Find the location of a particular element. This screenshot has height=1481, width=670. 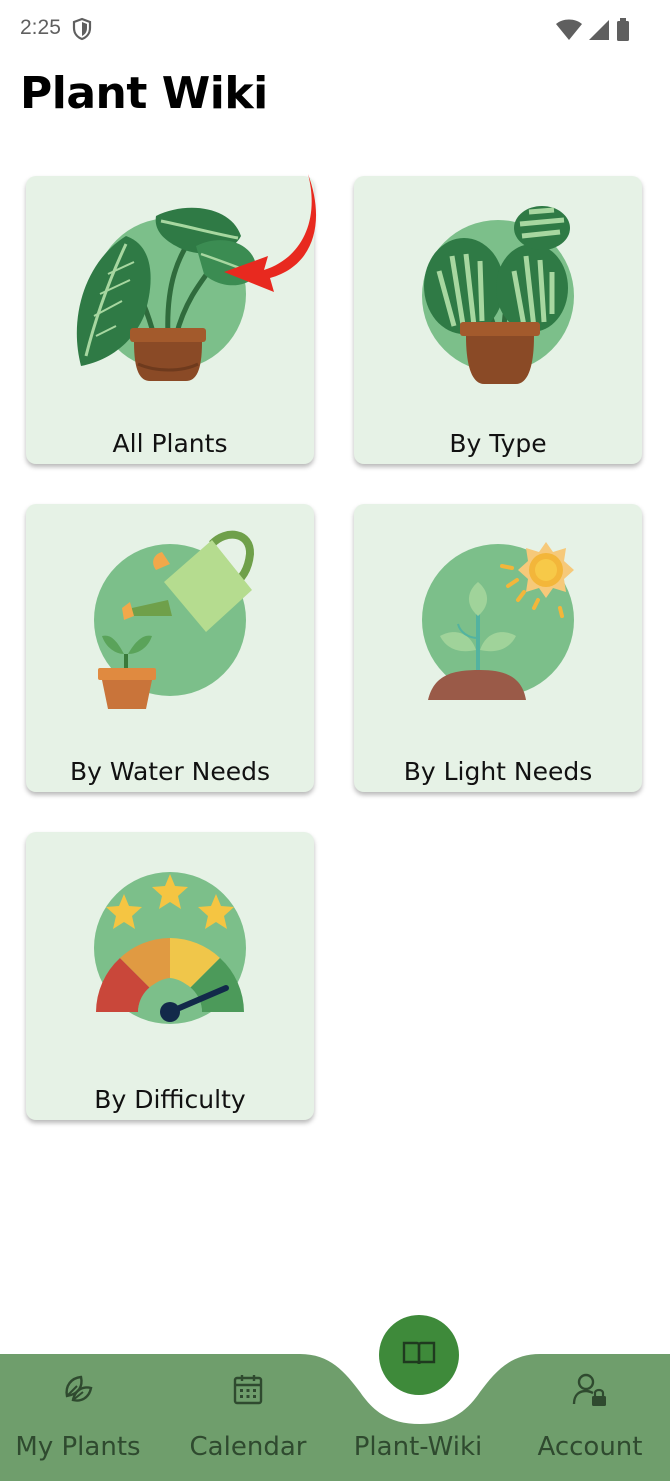

card-label: By Water Needs is located at coordinates (170, 771).